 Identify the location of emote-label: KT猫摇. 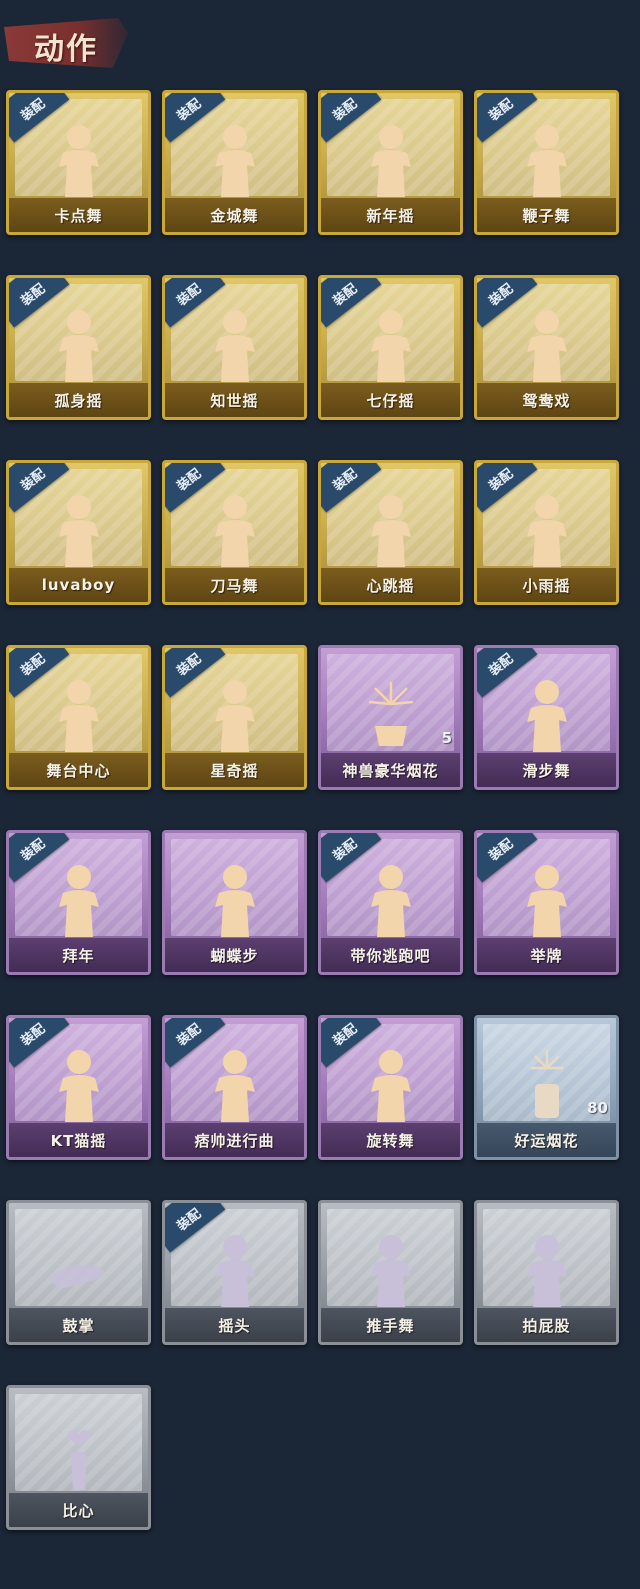
(78, 1140).